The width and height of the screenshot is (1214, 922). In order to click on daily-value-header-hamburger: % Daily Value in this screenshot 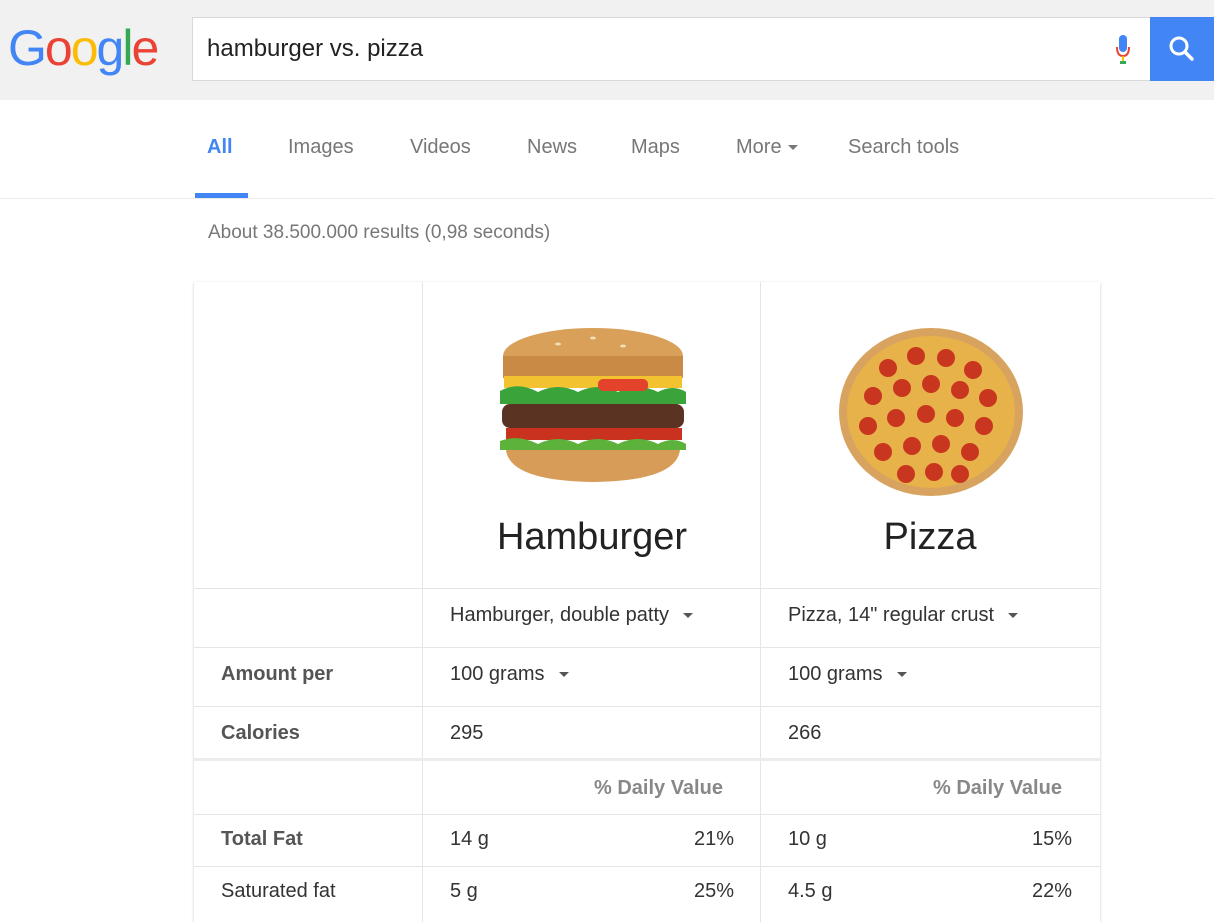, I will do `click(658, 788)`.